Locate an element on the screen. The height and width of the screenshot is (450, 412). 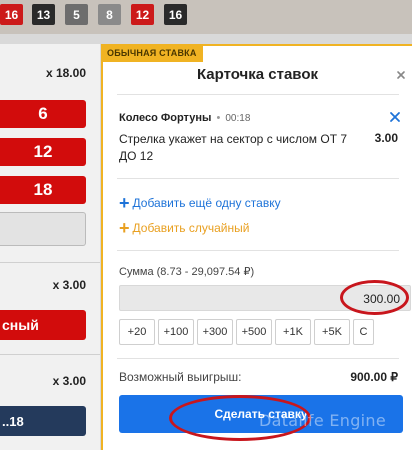
history-item: 5 is located at coordinates (76, 14).